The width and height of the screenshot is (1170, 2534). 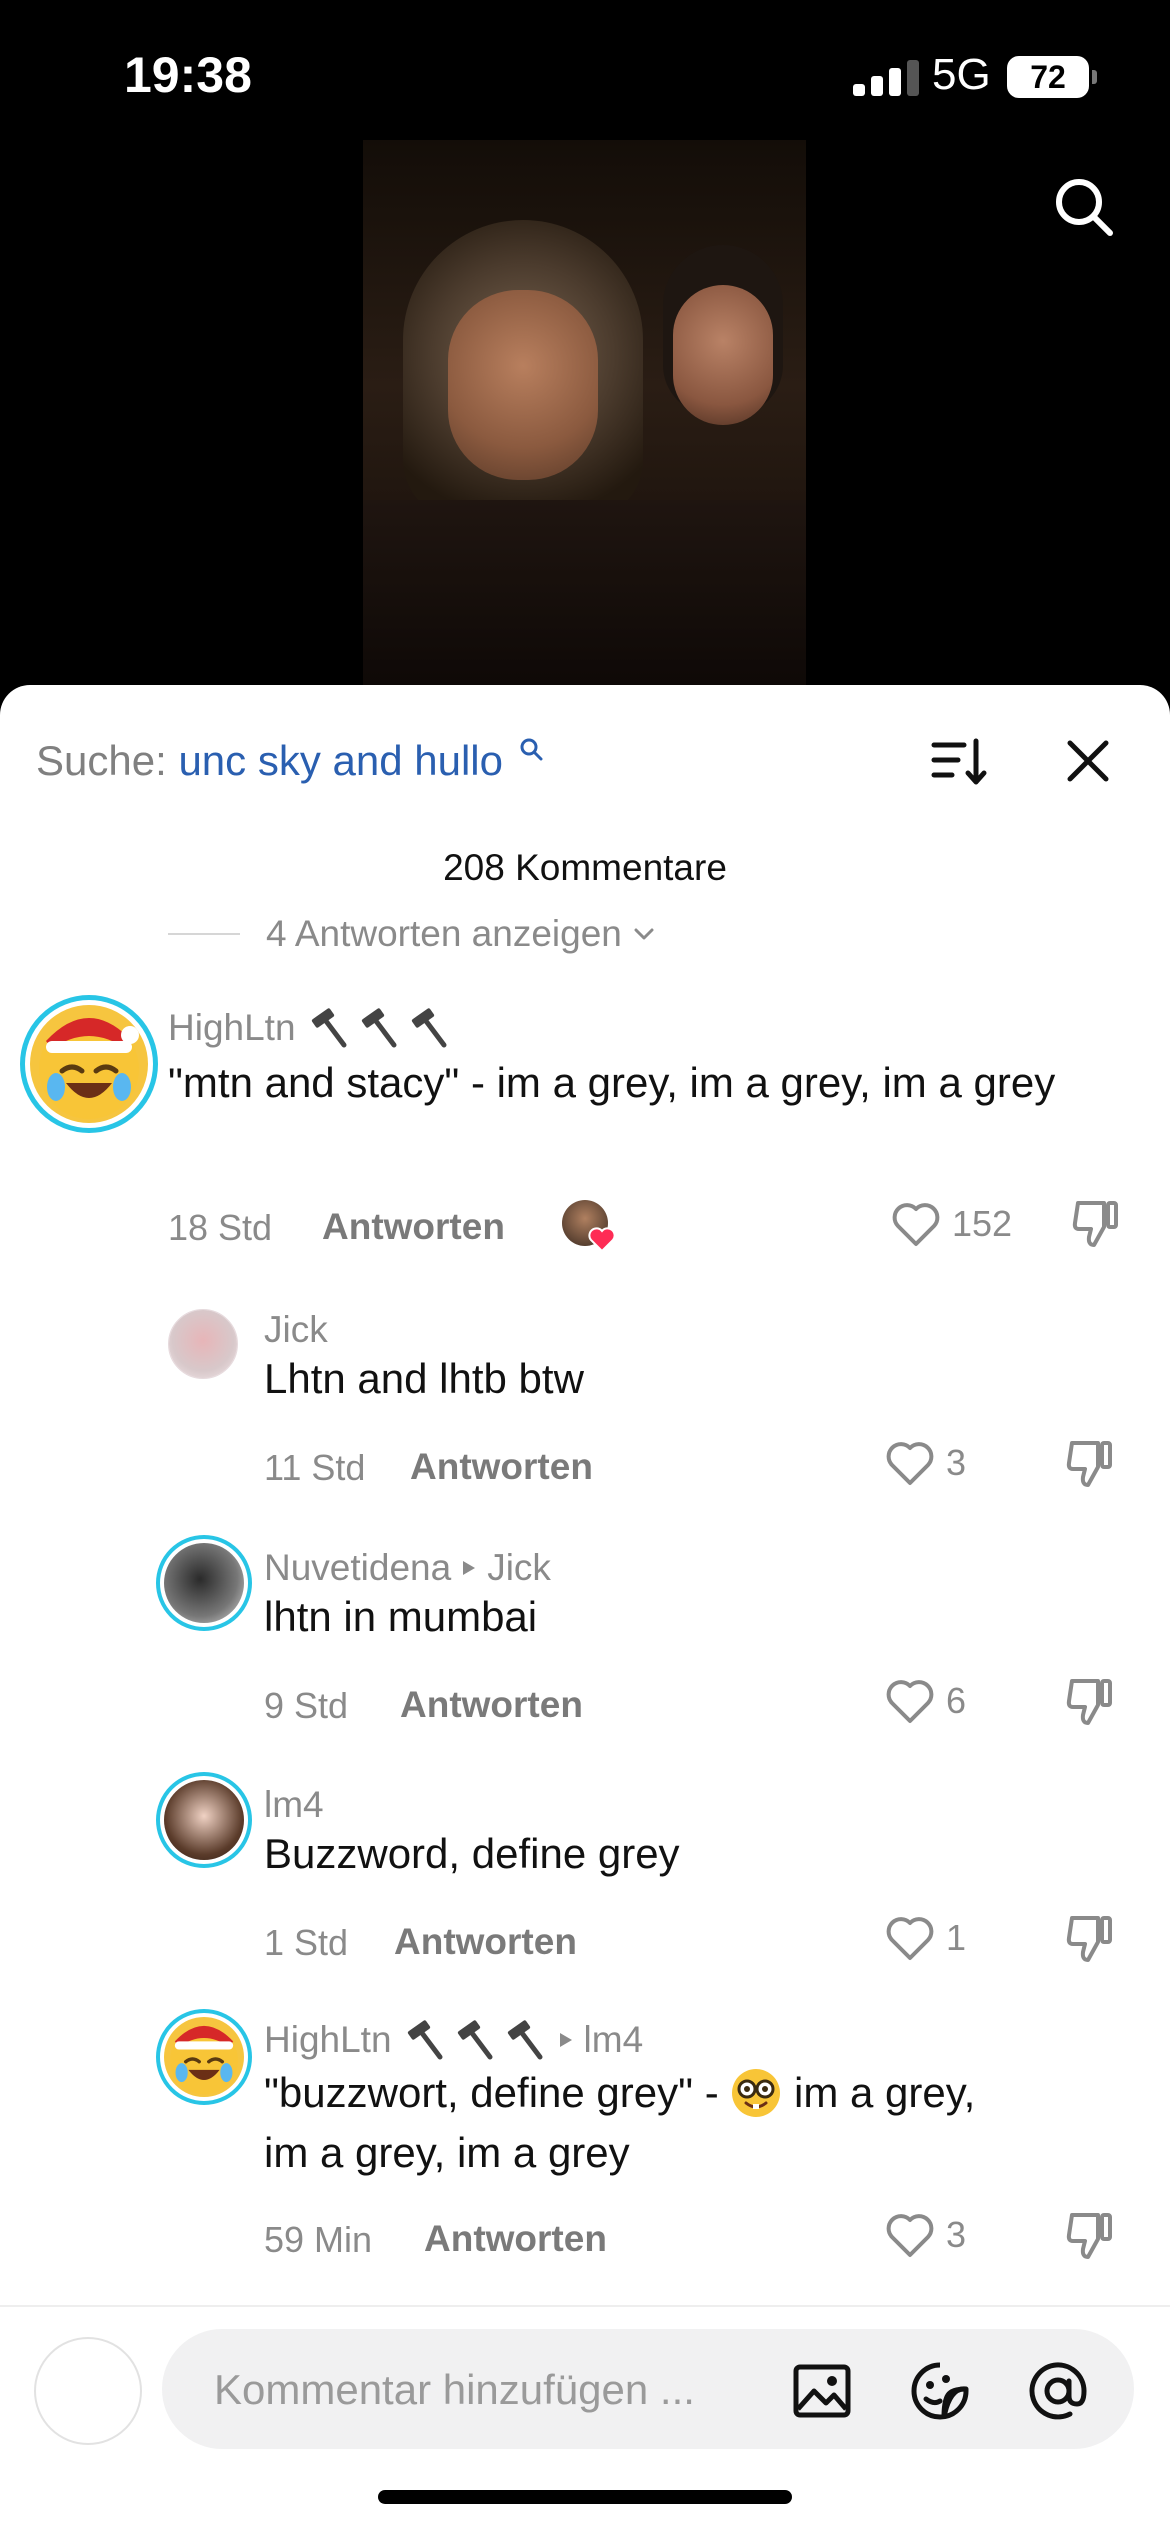 What do you see at coordinates (472, 1853) in the screenshot?
I see `comment-text: Buzzword, define grey` at bounding box center [472, 1853].